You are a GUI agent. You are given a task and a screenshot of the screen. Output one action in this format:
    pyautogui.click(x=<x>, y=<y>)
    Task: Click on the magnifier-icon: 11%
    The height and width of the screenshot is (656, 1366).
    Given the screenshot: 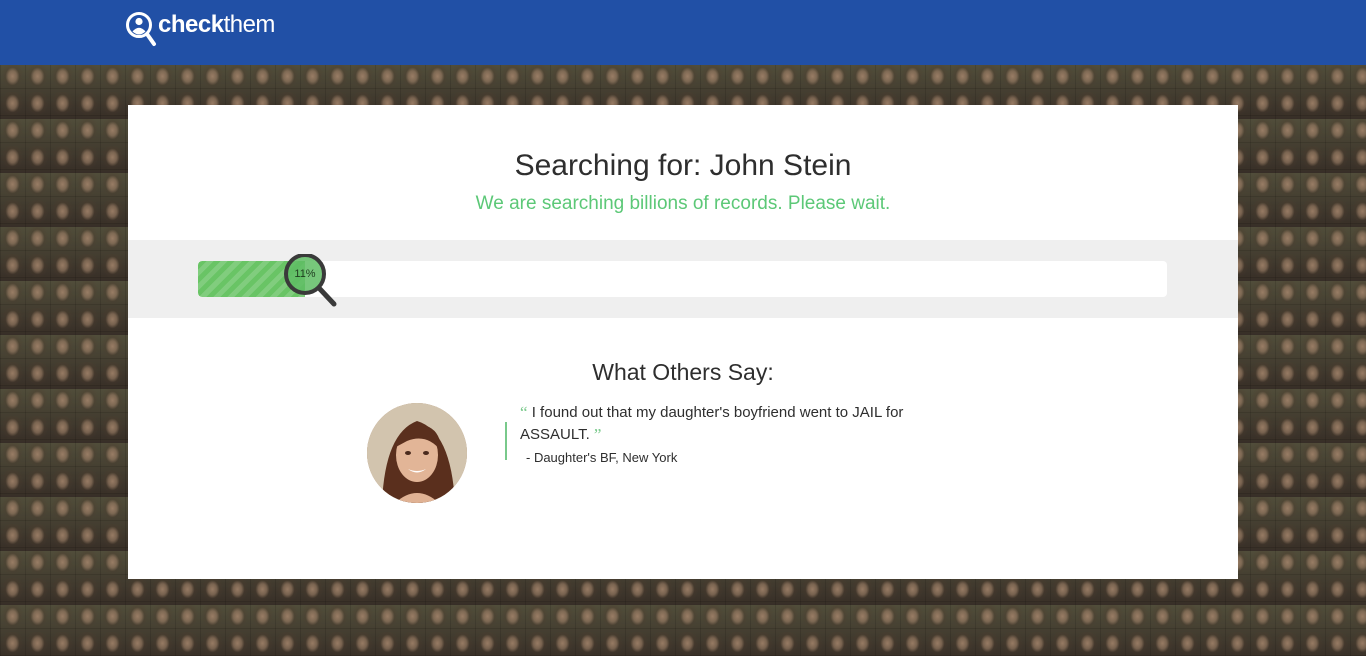 What is the action you would take?
    pyautogui.click(x=311, y=284)
    